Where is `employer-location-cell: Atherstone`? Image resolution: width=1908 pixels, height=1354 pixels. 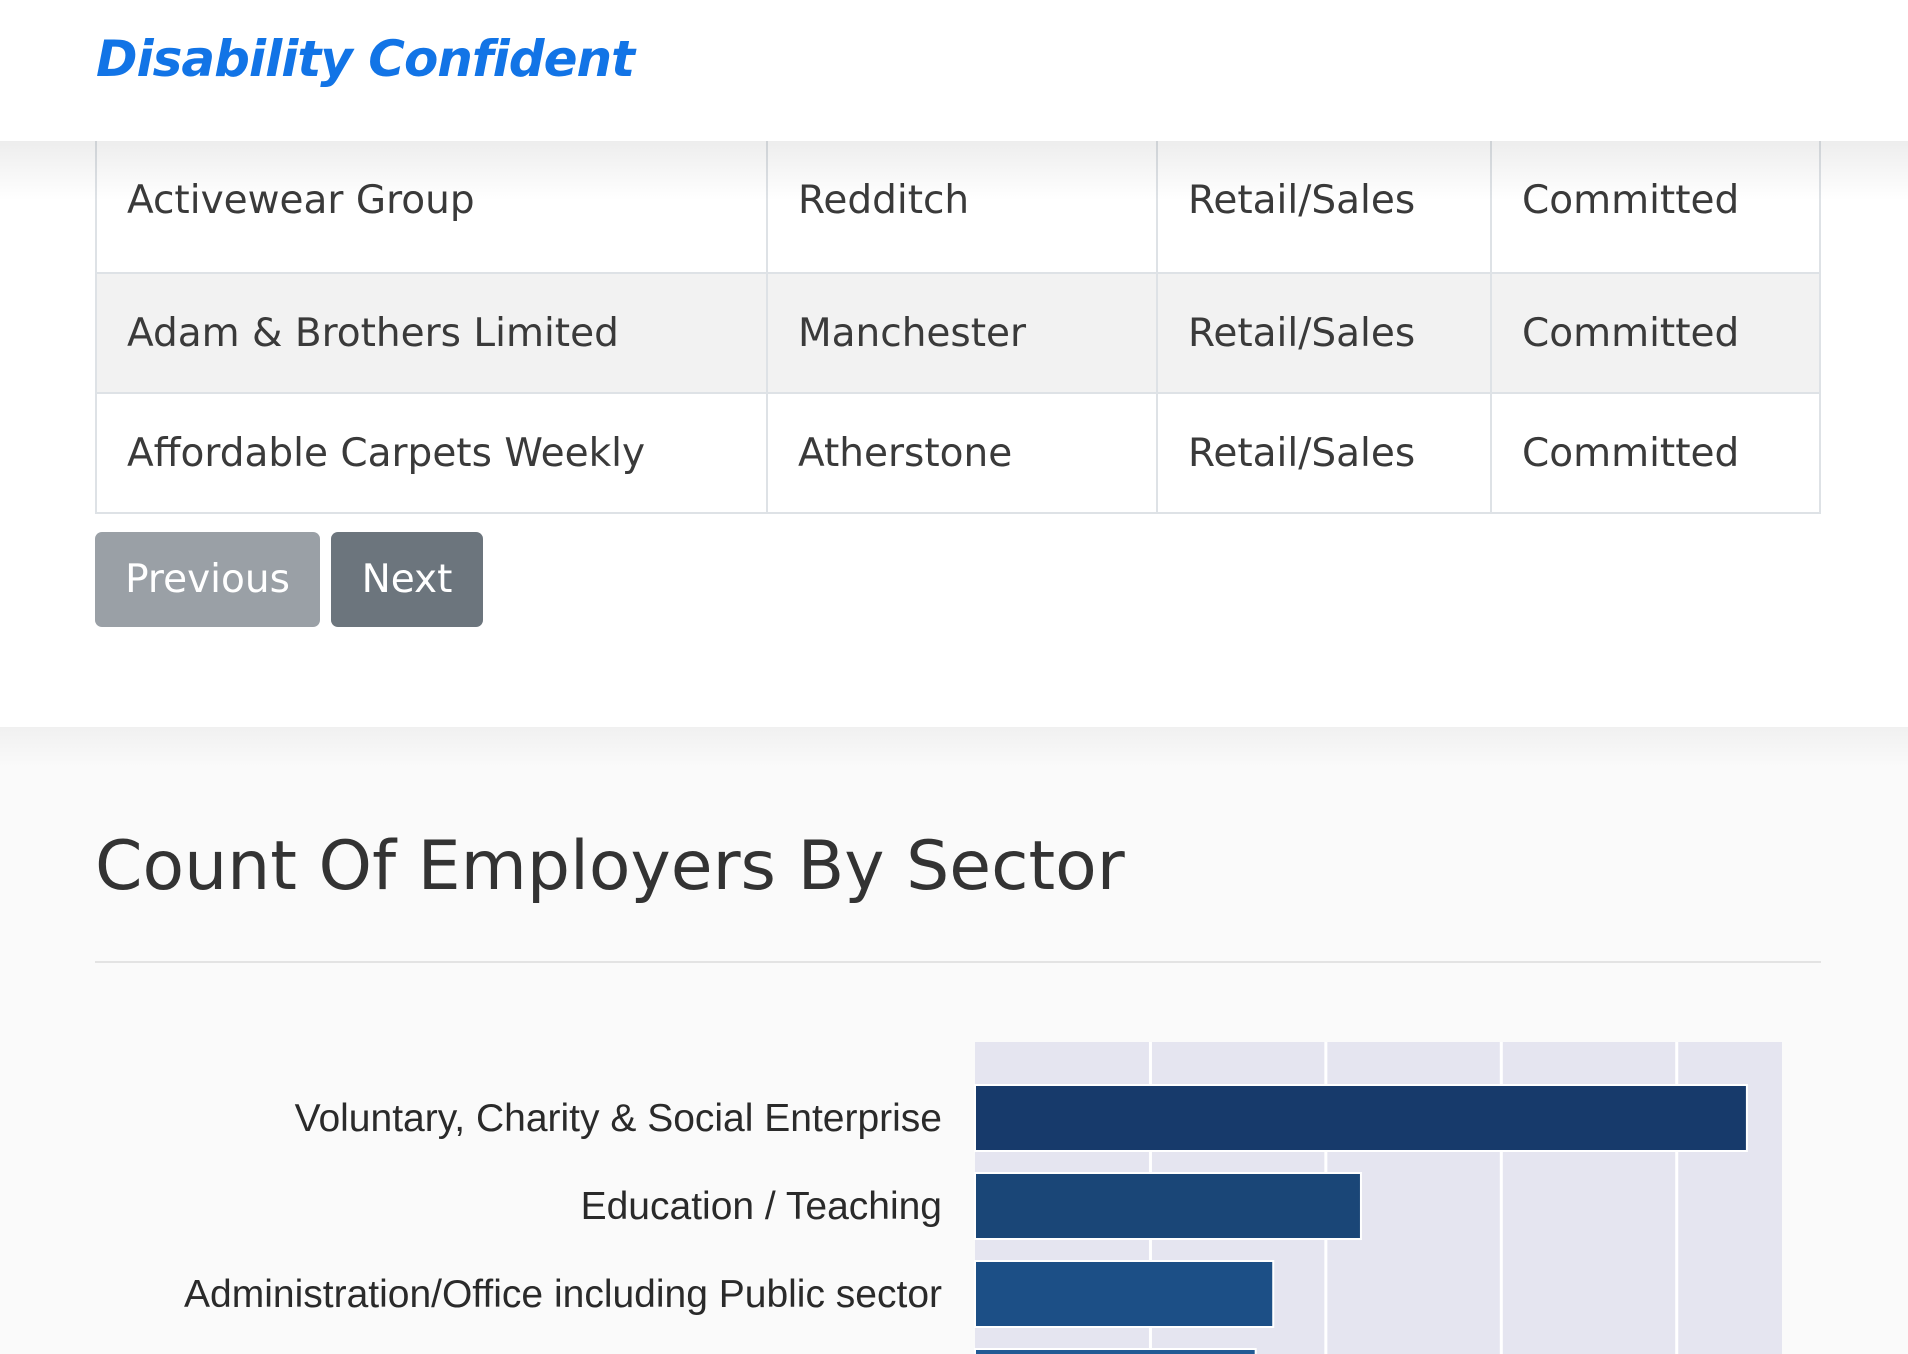
employer-location-cell: Atherstone is located at coordinates (962, 453).